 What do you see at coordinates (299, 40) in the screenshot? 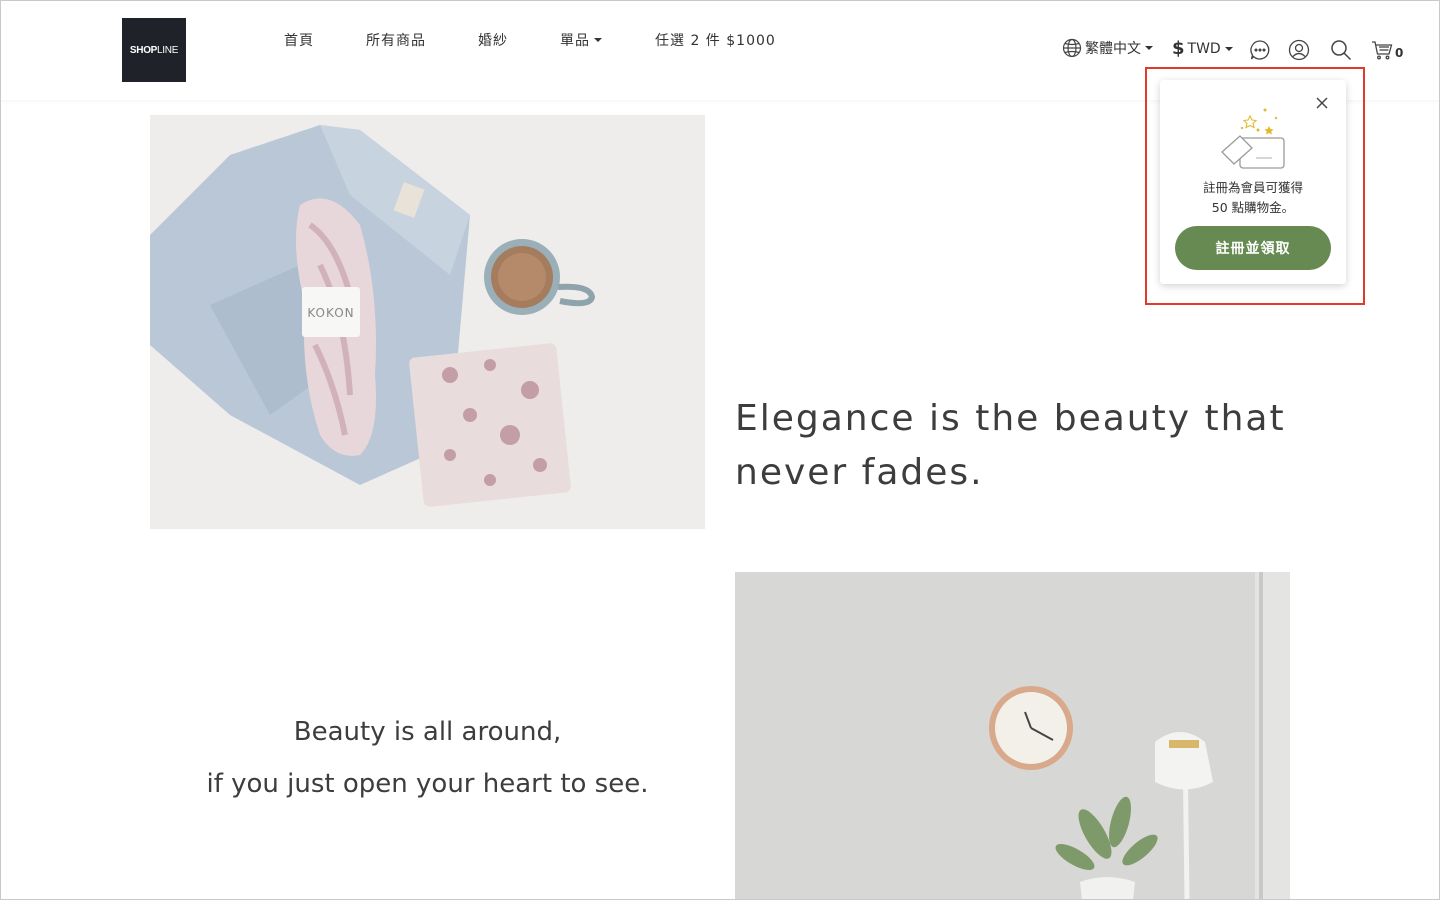
I see `nav-home: 首頁` at bounding box center [299, 40].